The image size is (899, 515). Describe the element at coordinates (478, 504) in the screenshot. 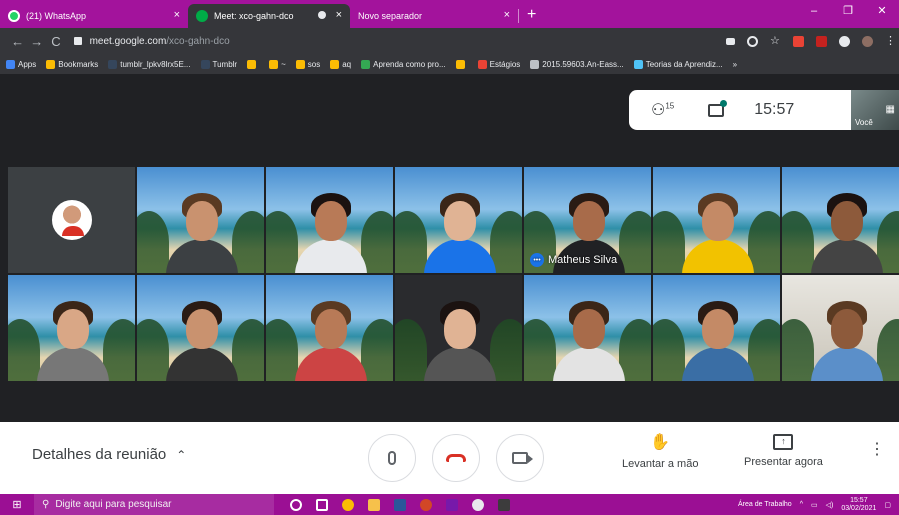

I see `settings-icon` at that location.